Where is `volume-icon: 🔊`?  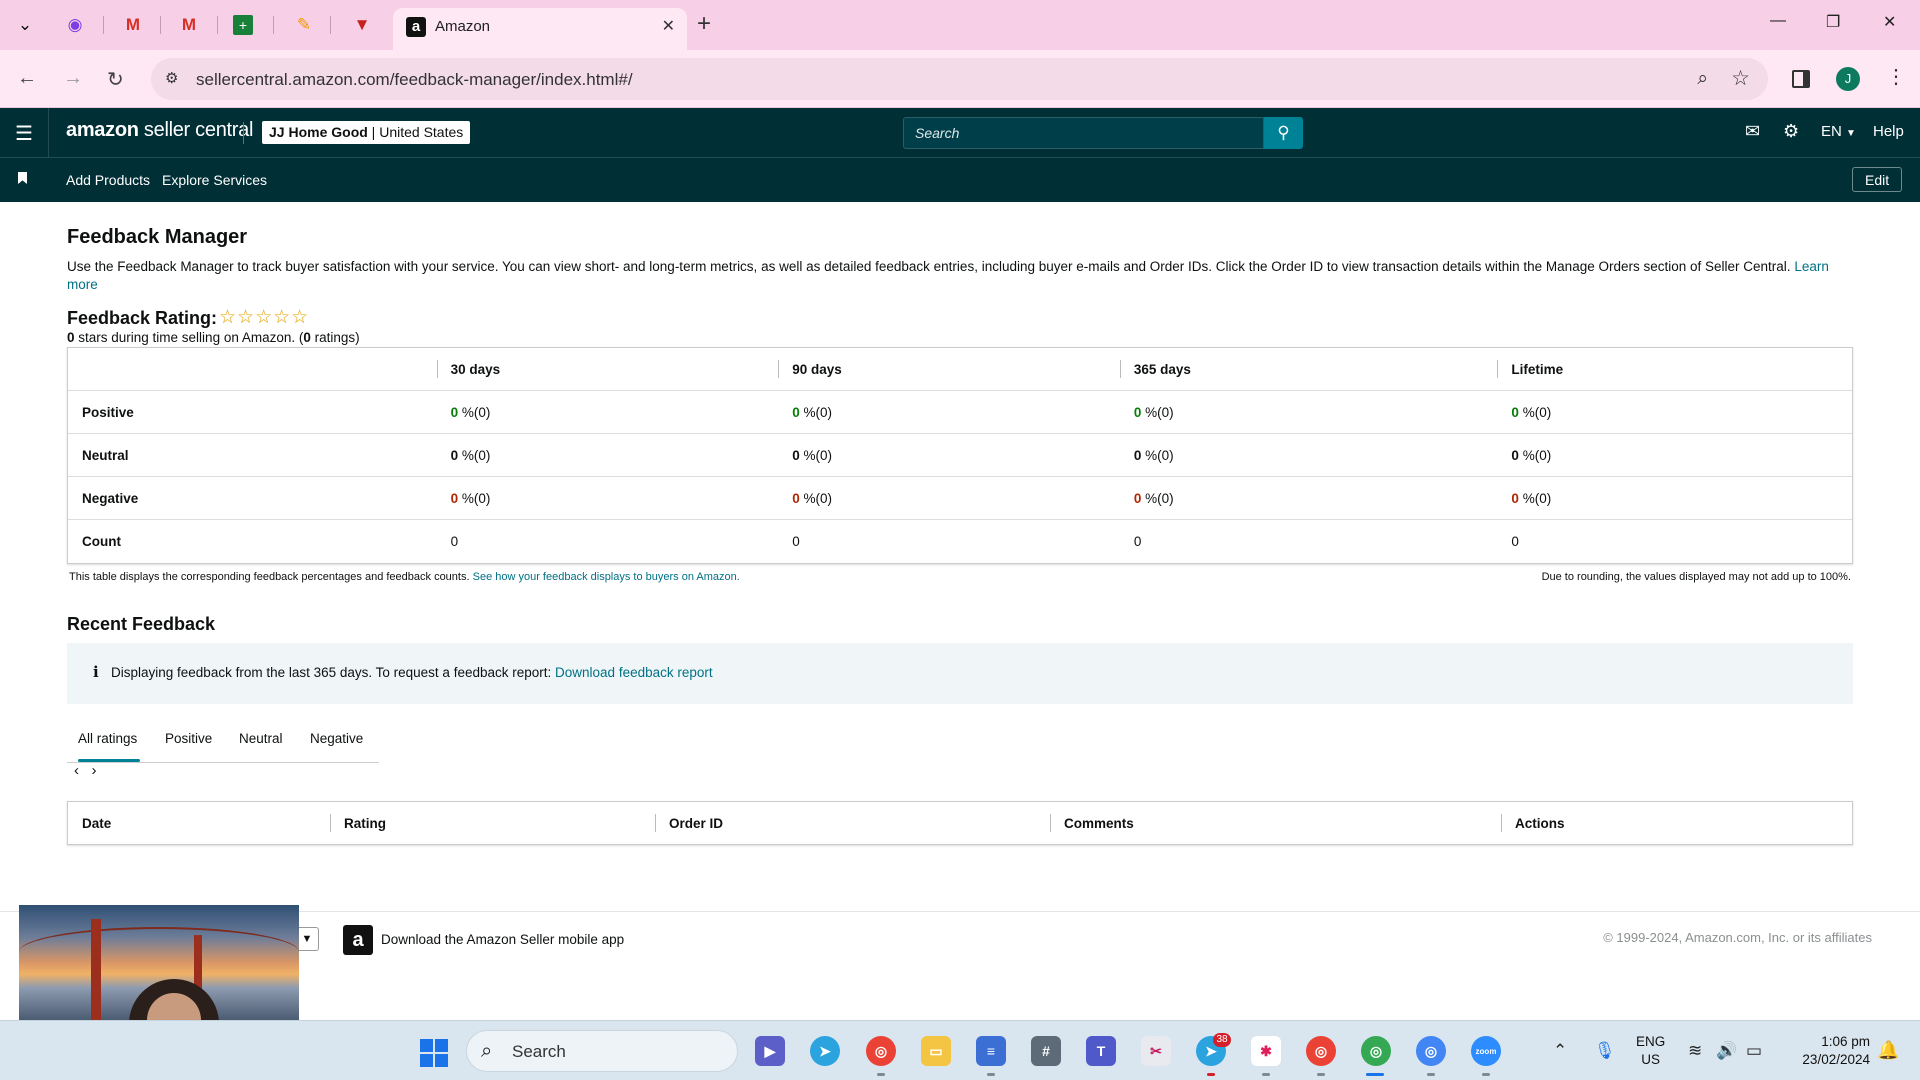 volume-icon: 🔊 is located at coordinates (1726, 1051).